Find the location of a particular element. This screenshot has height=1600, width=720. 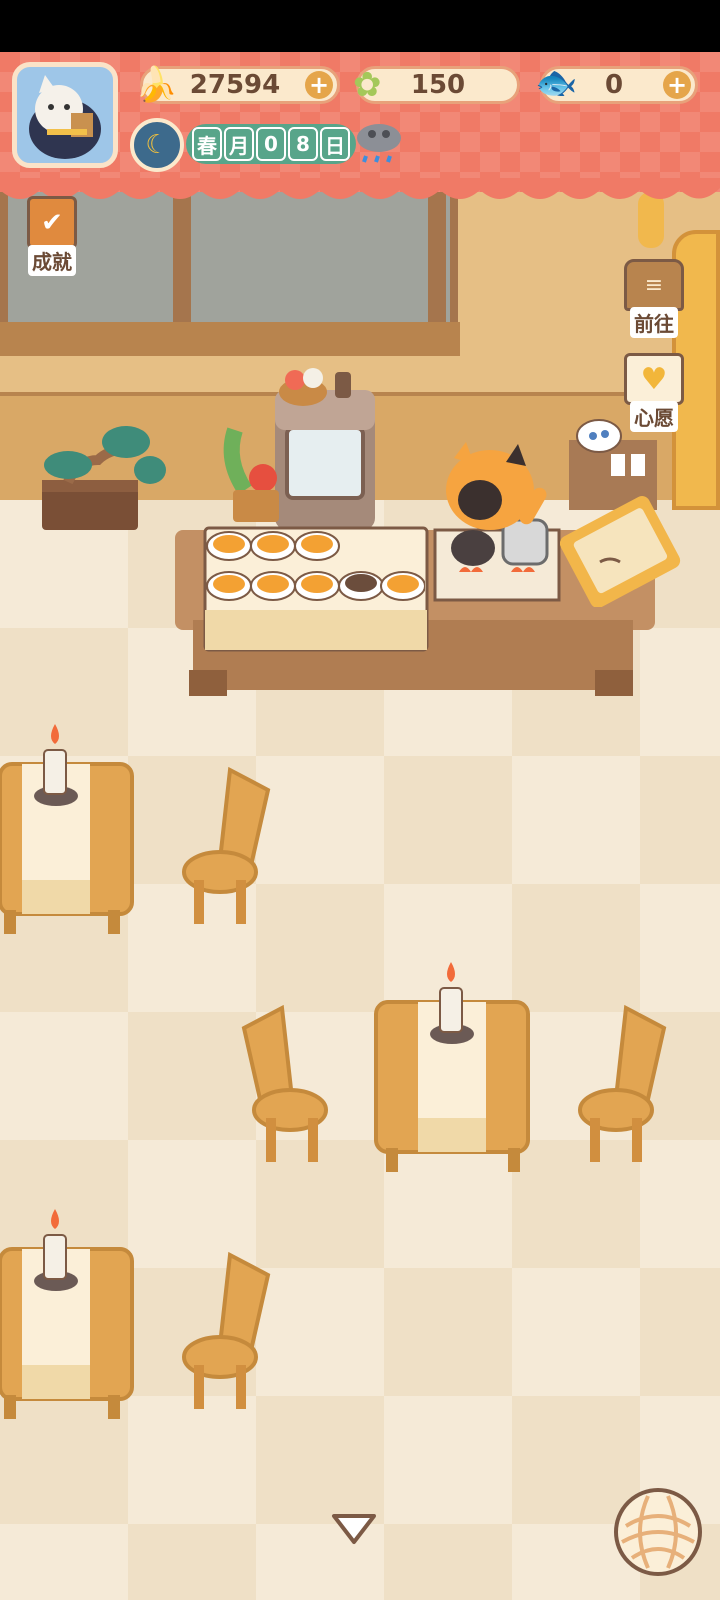

banana-value: 27594 is located at coordinates (235, 85).